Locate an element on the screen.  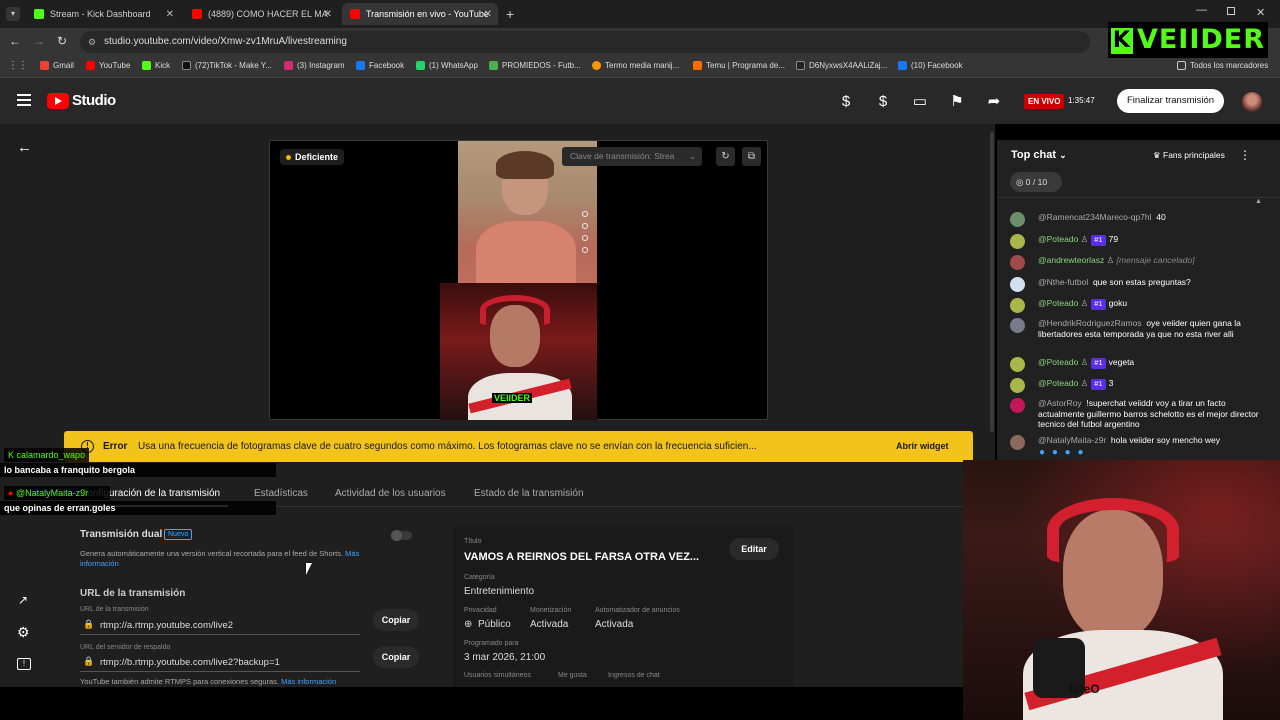
site-info-icon: ⚙ is located at coordinates (92, 42).